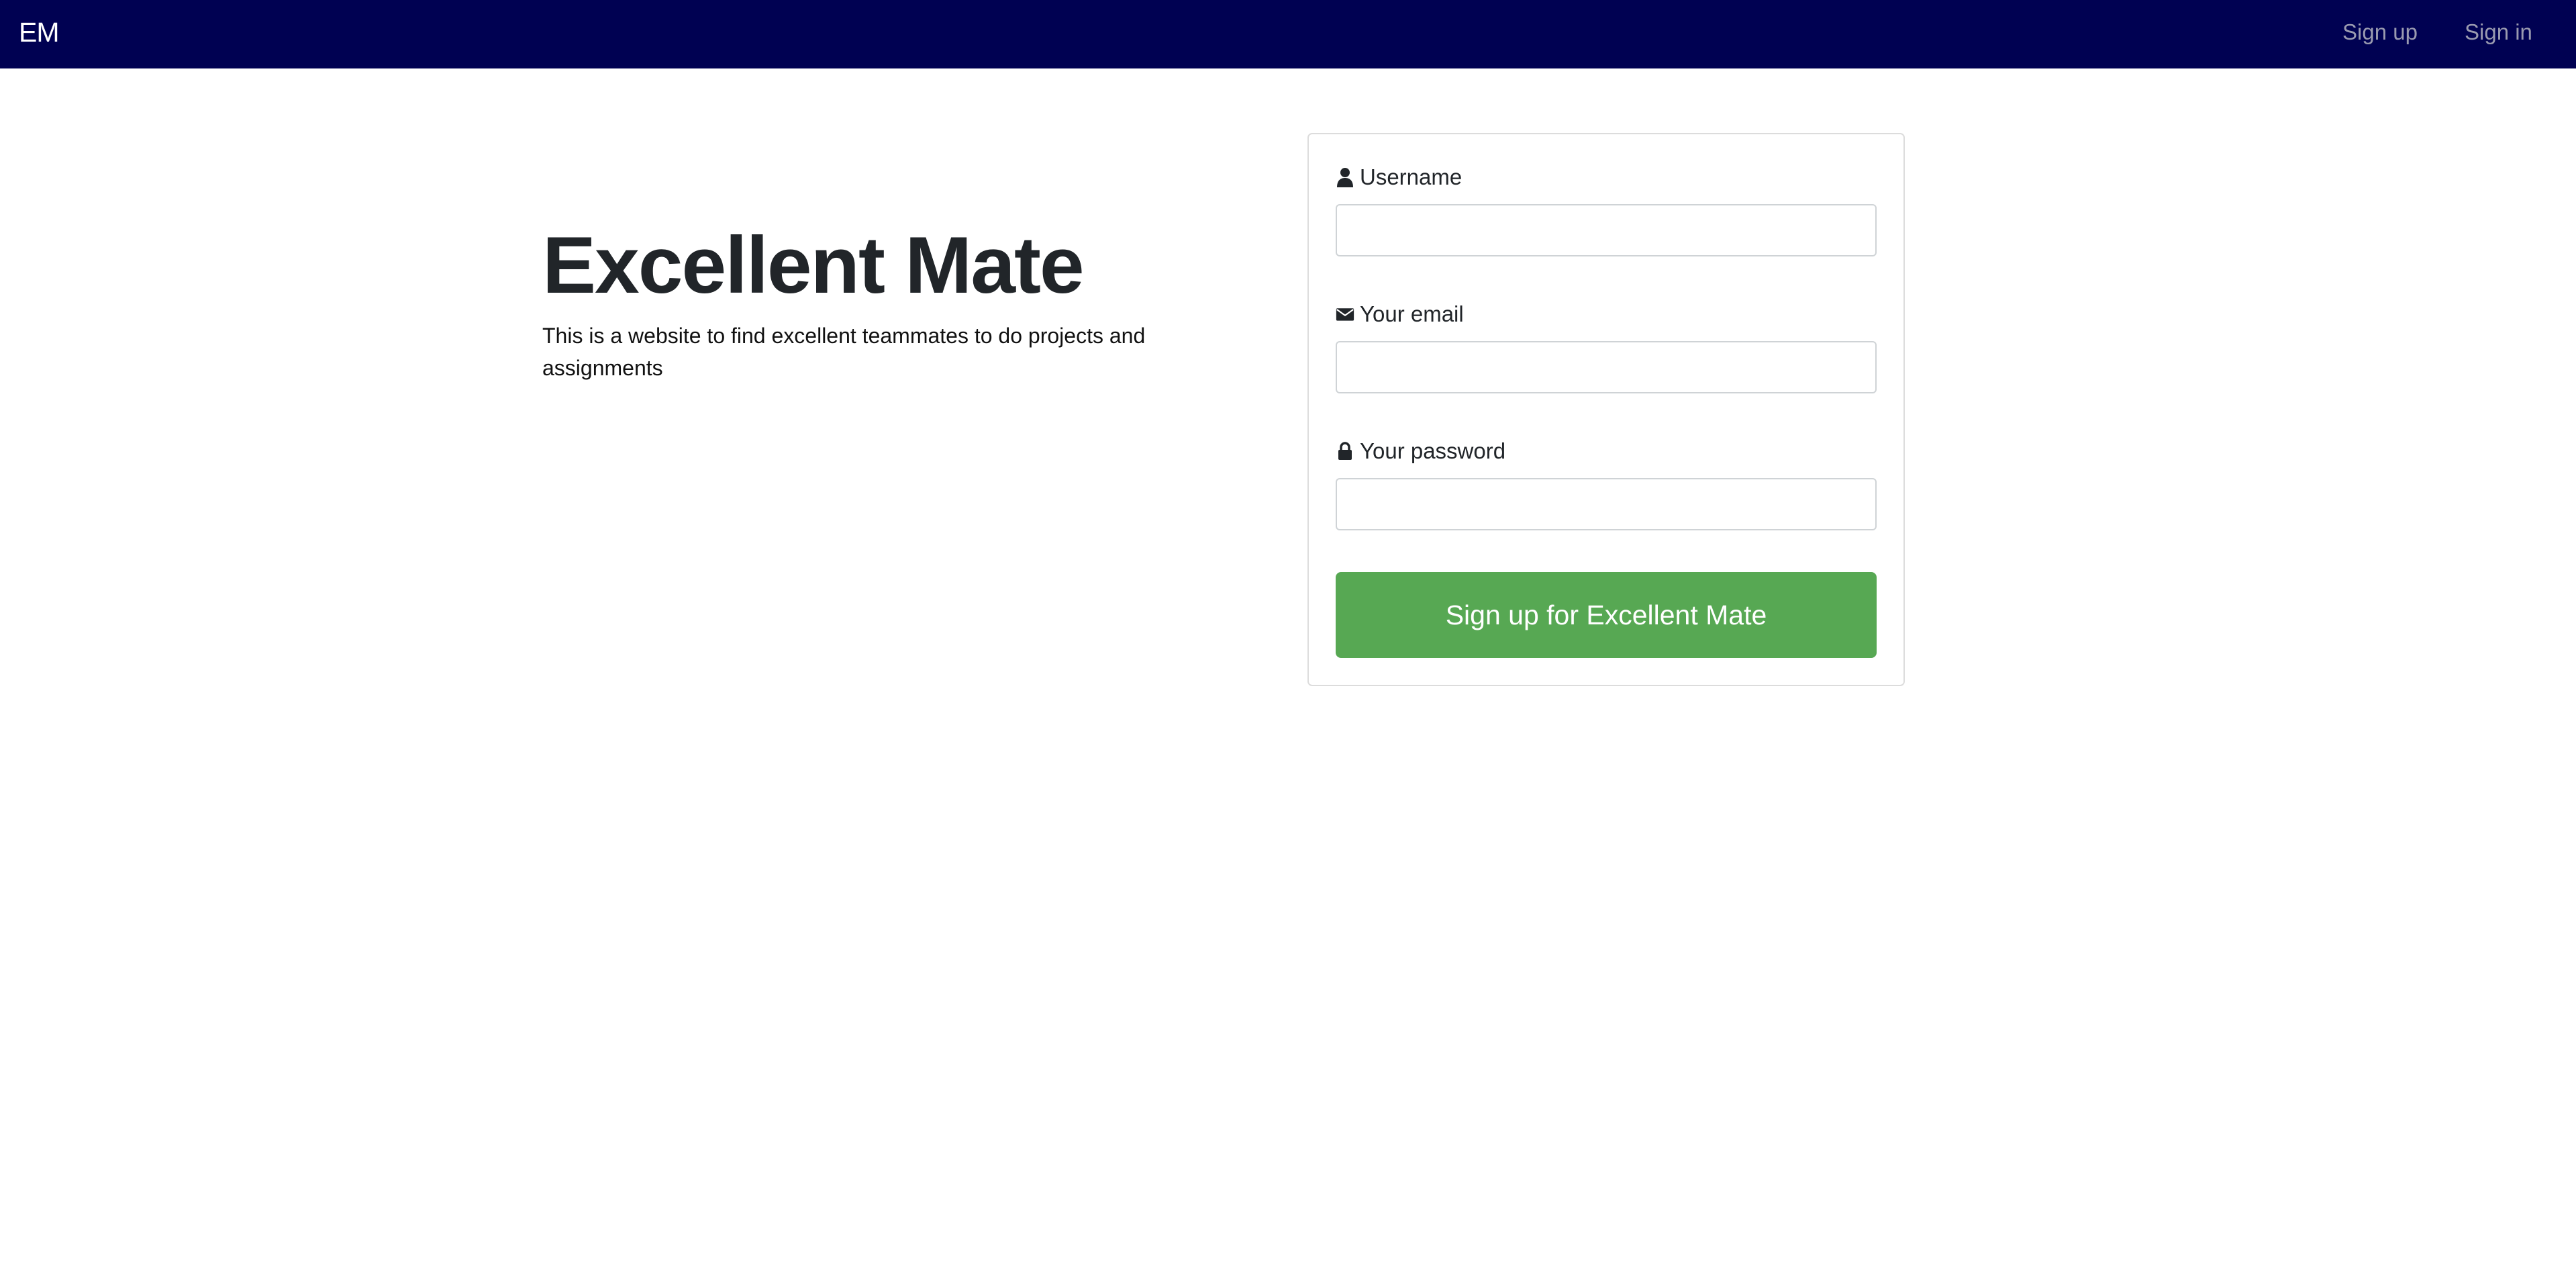  I want to click on page-title: Excellent Mate, so click(813, 265).